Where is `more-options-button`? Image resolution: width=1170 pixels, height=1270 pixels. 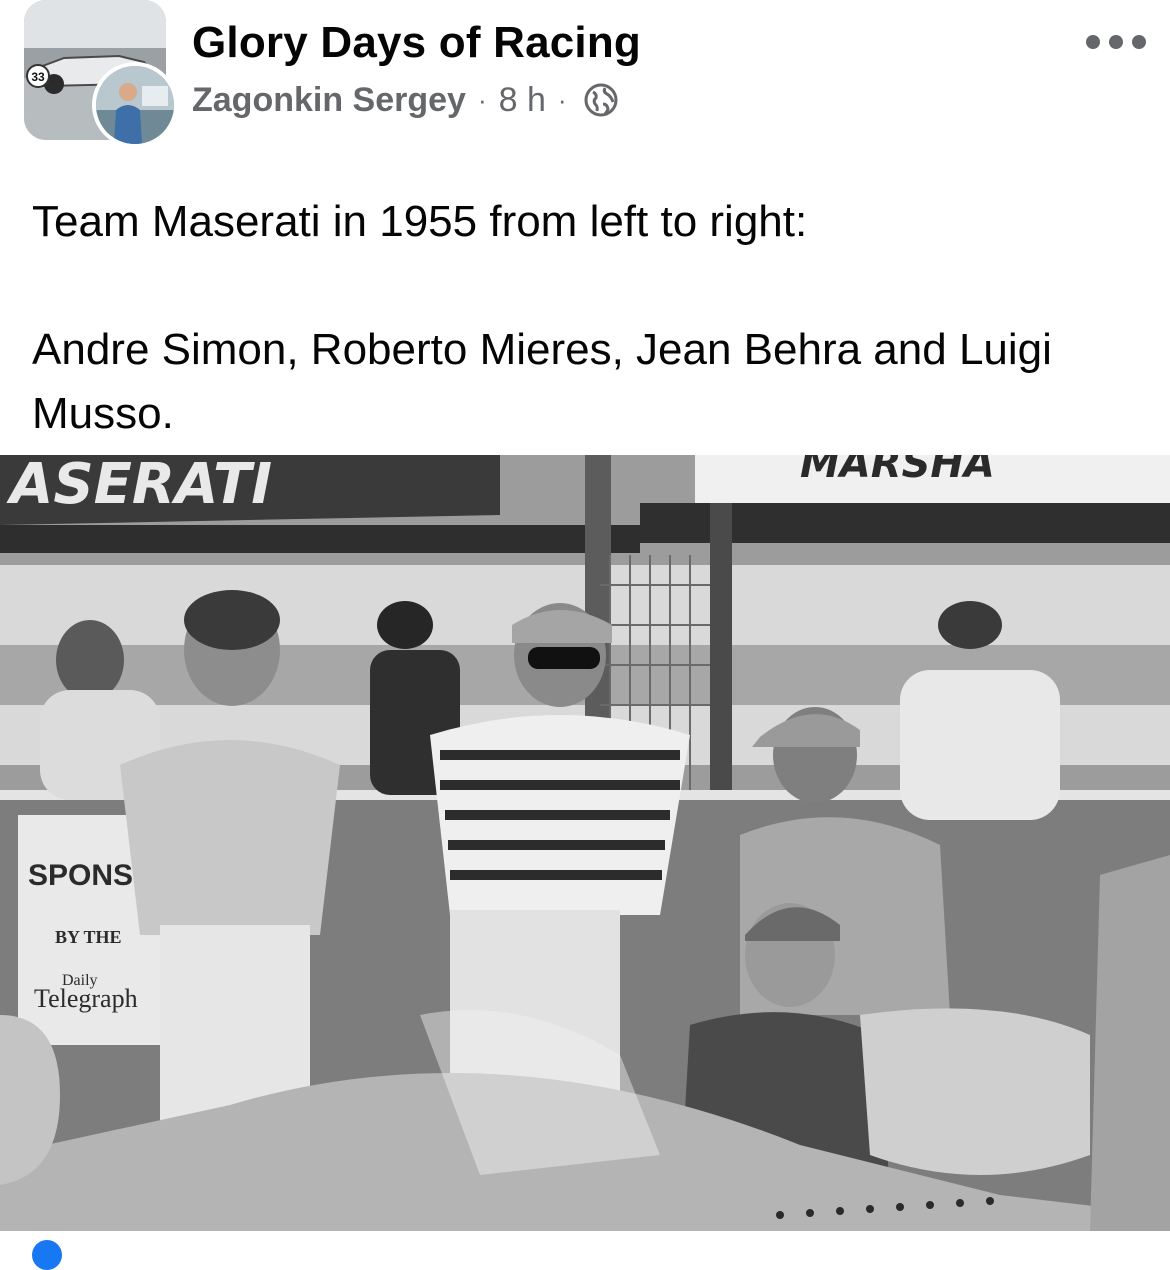 more-options-button is located at coordinates (1116, 42).